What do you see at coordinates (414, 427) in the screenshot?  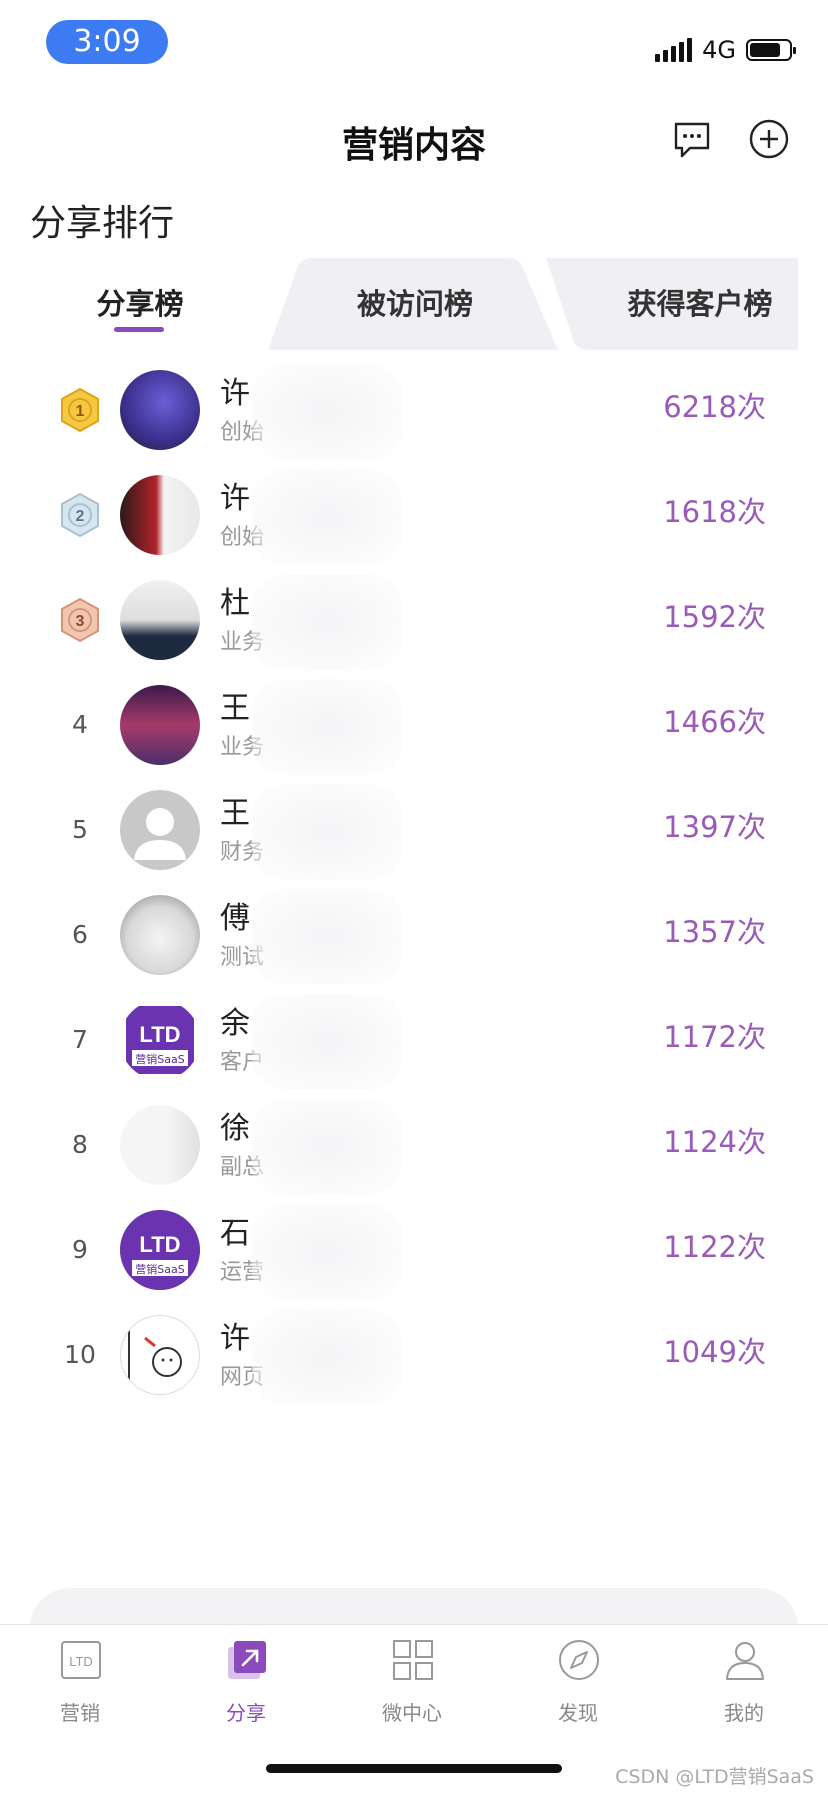 I see `ranking-row: 1 许创始 6218次` at bounding box center [414, 427].